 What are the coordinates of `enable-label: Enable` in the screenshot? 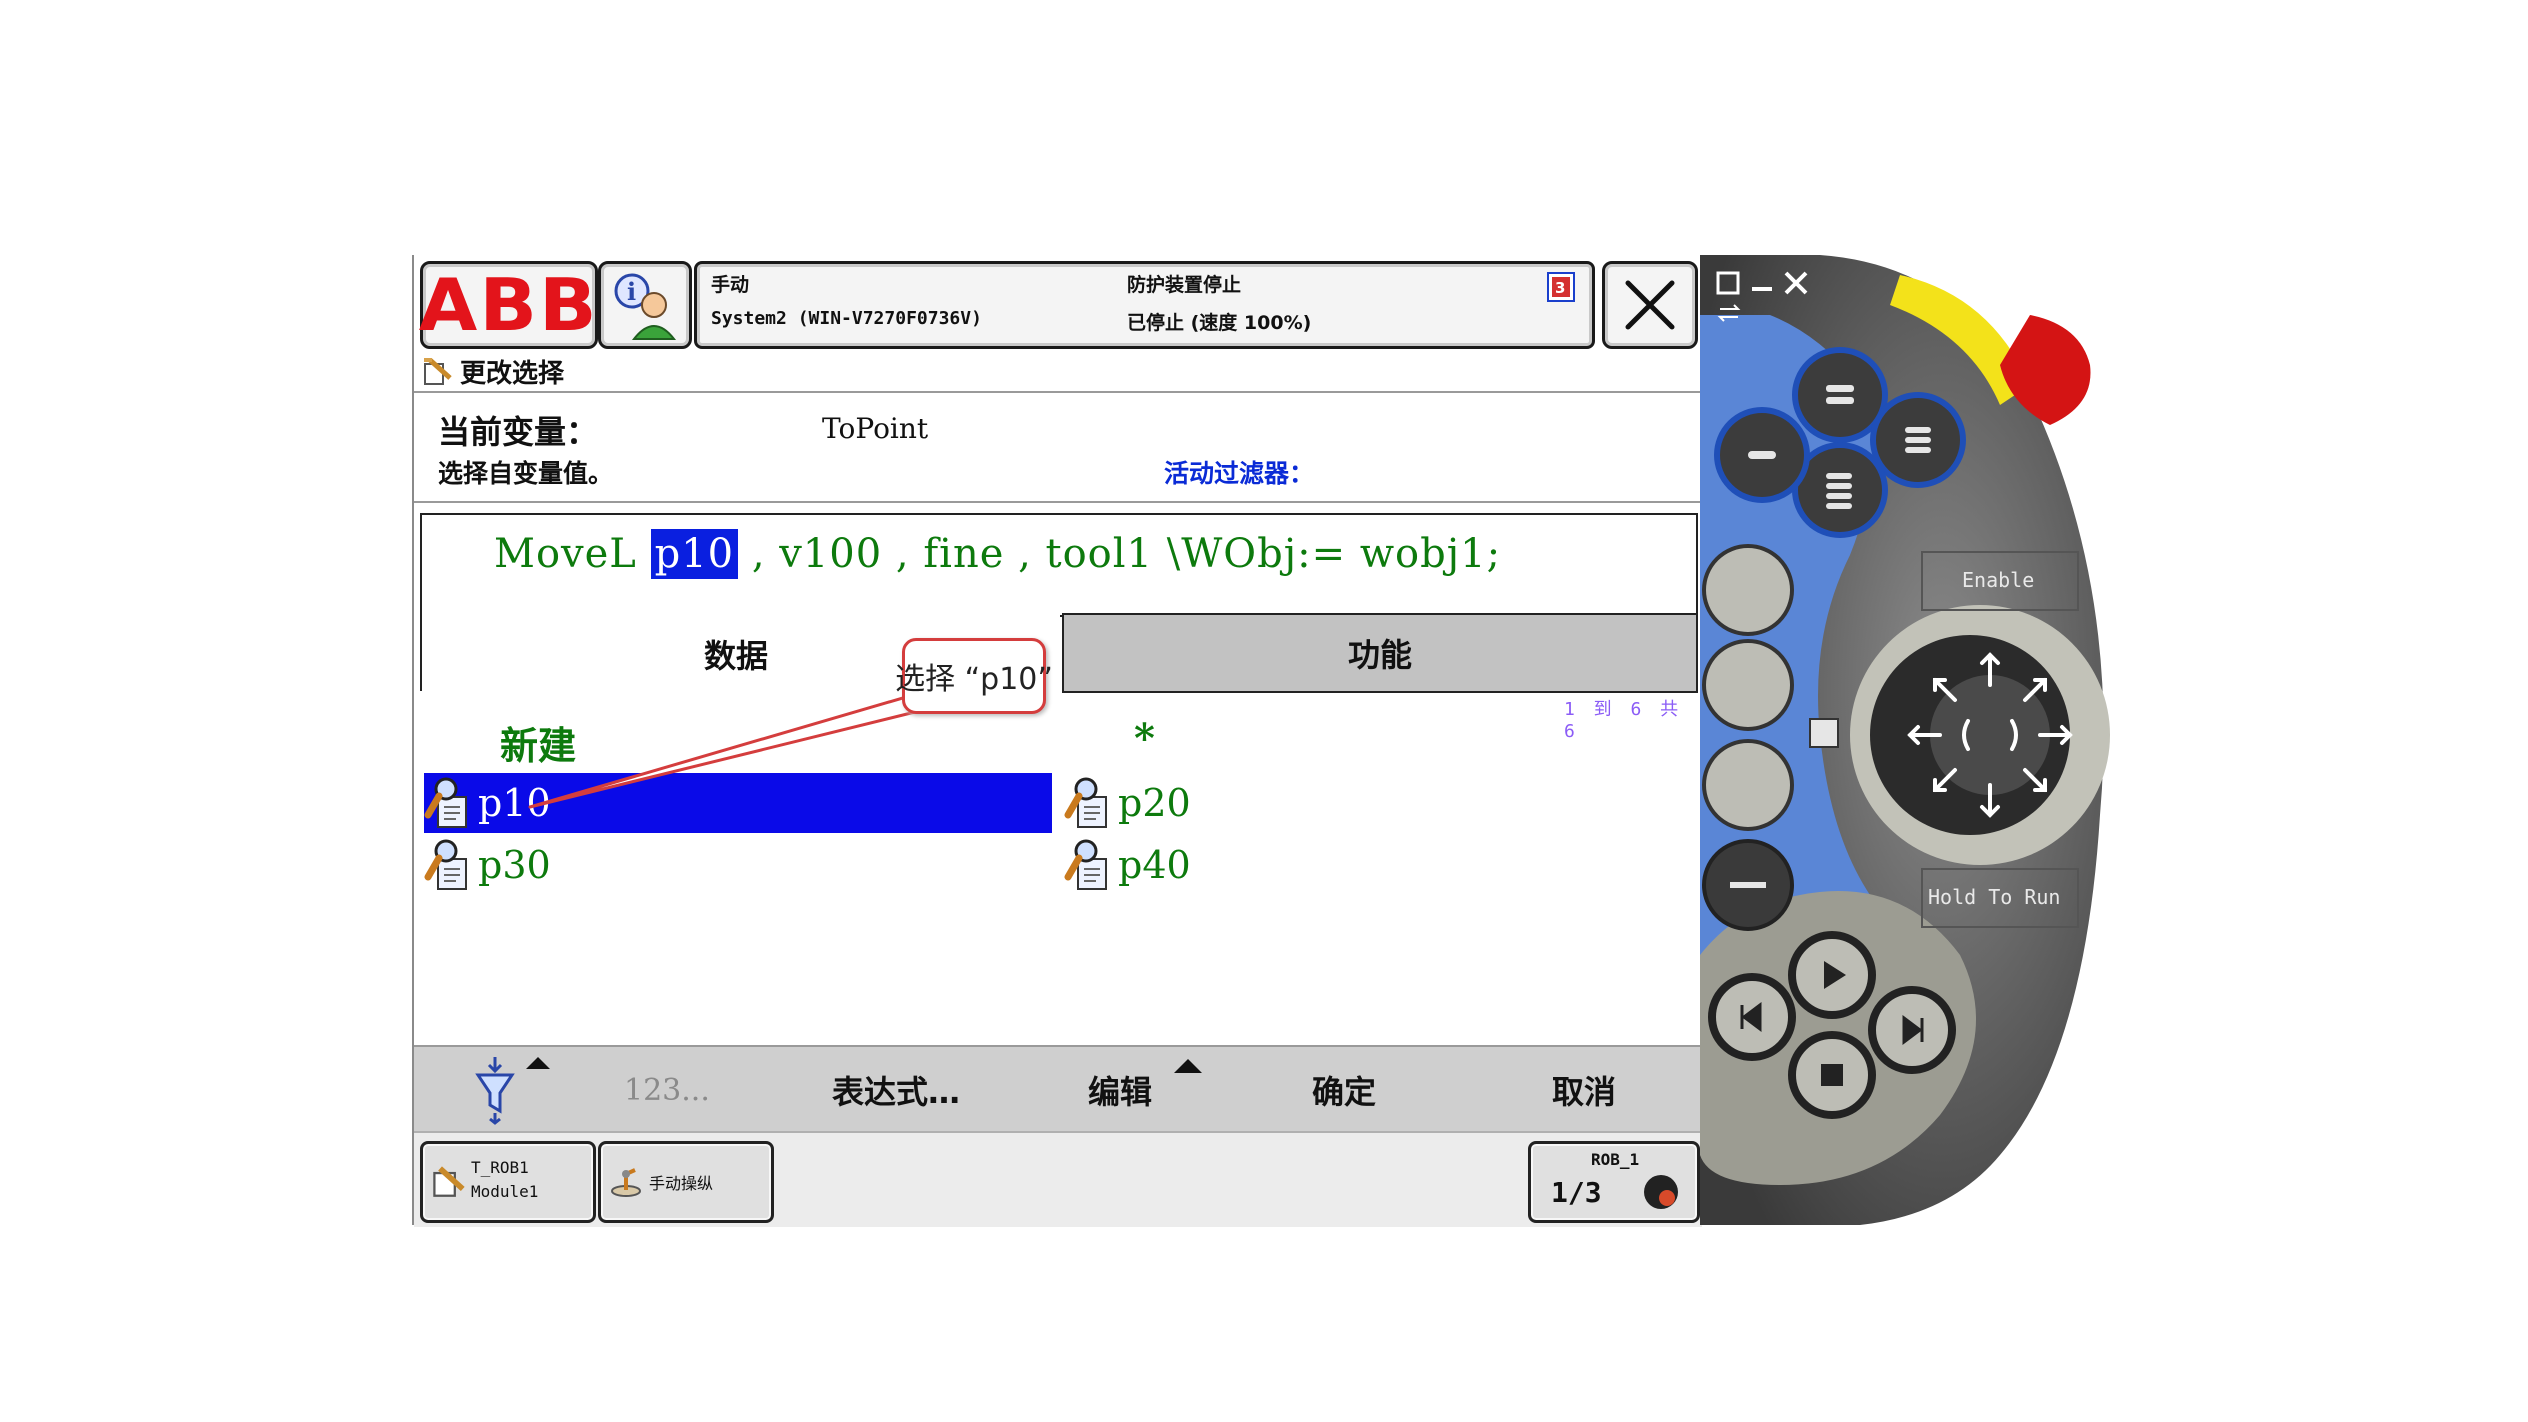 It's located at (1998, 580).